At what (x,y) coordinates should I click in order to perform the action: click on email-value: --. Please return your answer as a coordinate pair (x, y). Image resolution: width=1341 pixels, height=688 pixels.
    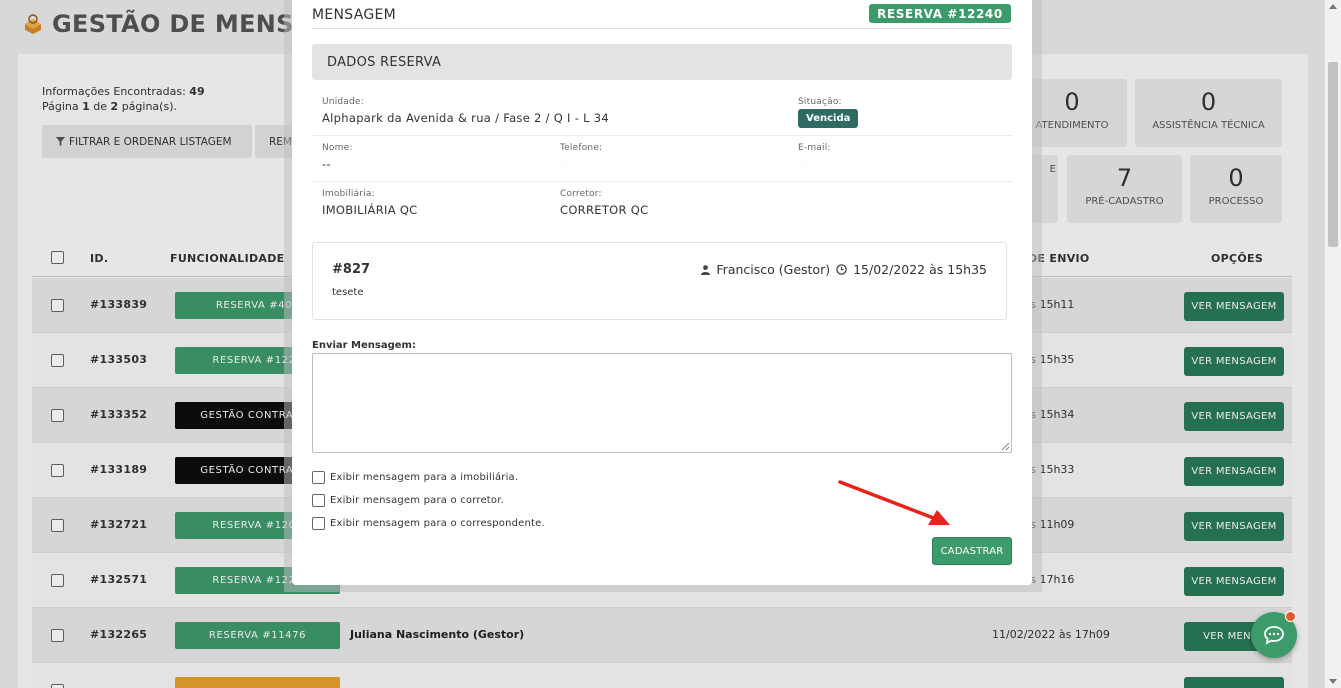
    Looking at the image, I should click on (802, 164).